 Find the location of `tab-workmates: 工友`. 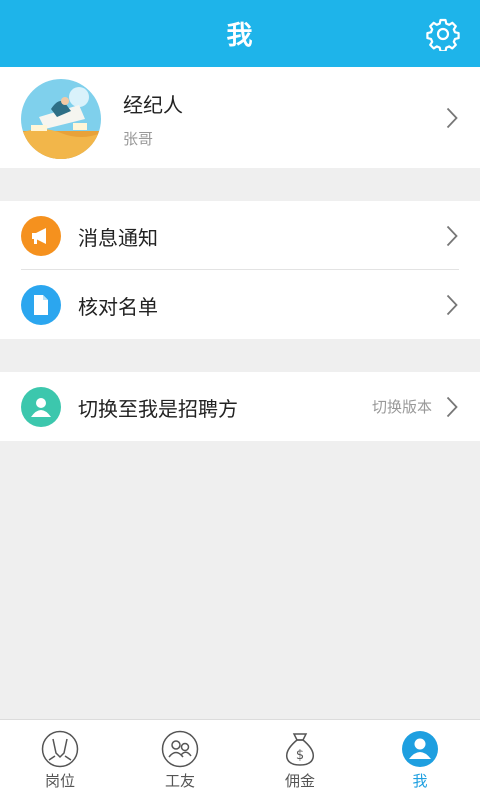

tab-workmates: 工友 is located at coordinates (180, 760).